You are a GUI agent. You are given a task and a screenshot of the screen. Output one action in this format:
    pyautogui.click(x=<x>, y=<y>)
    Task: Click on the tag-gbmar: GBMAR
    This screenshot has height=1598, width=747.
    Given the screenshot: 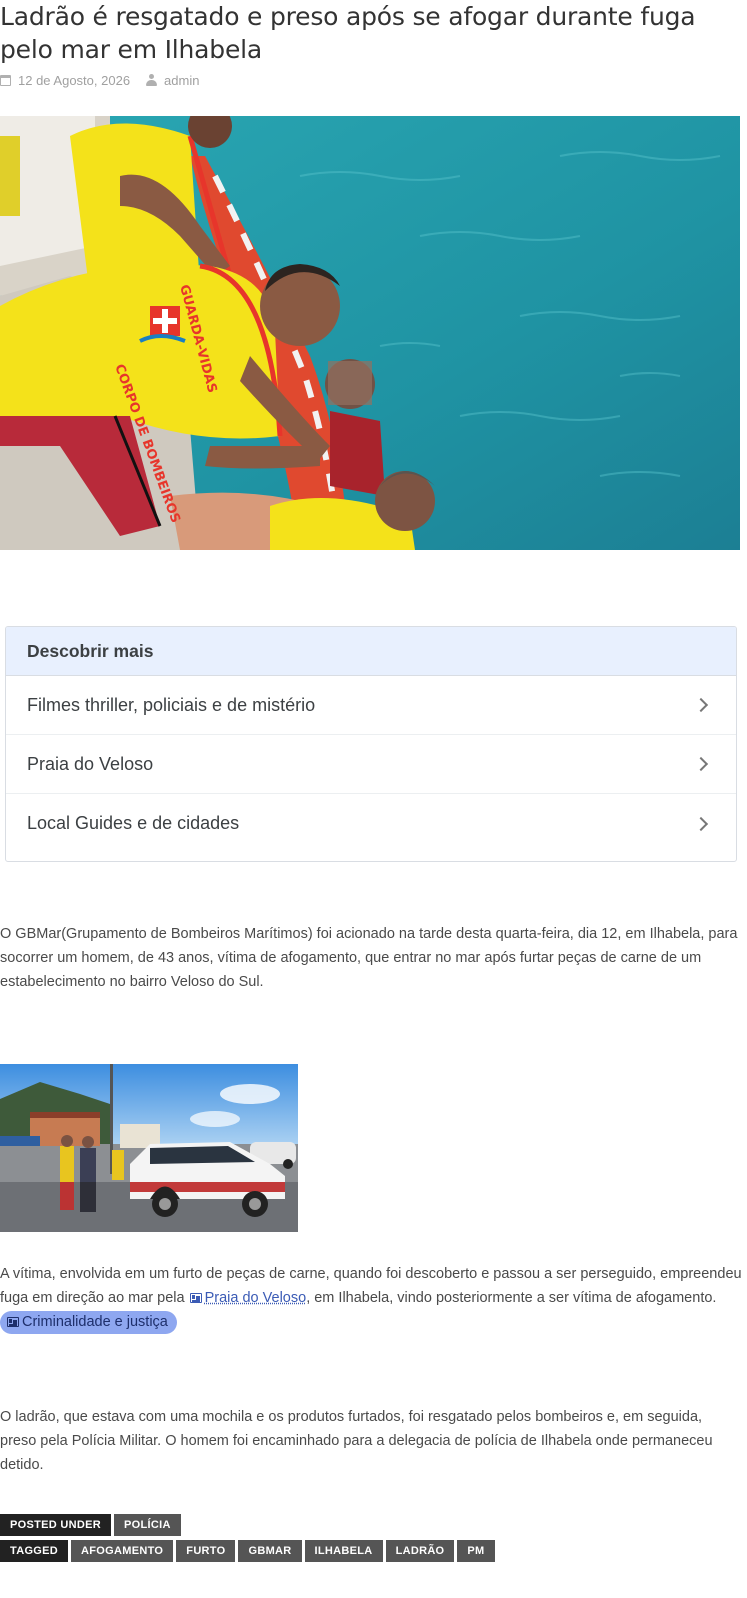 What is the action you would take?
    pyautogui.click(x=270, y=1551)
    